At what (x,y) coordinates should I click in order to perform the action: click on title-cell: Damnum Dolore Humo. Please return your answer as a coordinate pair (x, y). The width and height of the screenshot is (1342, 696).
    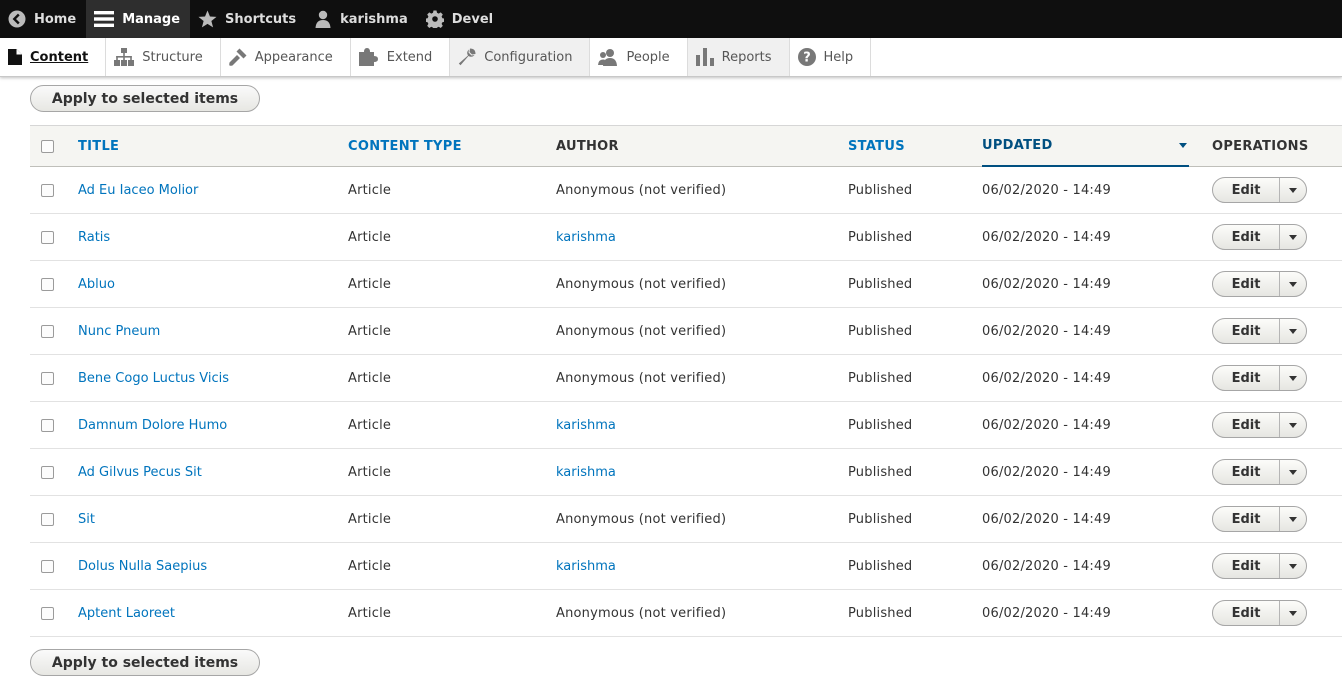
    Looking at the image, I should click on (213, 425).